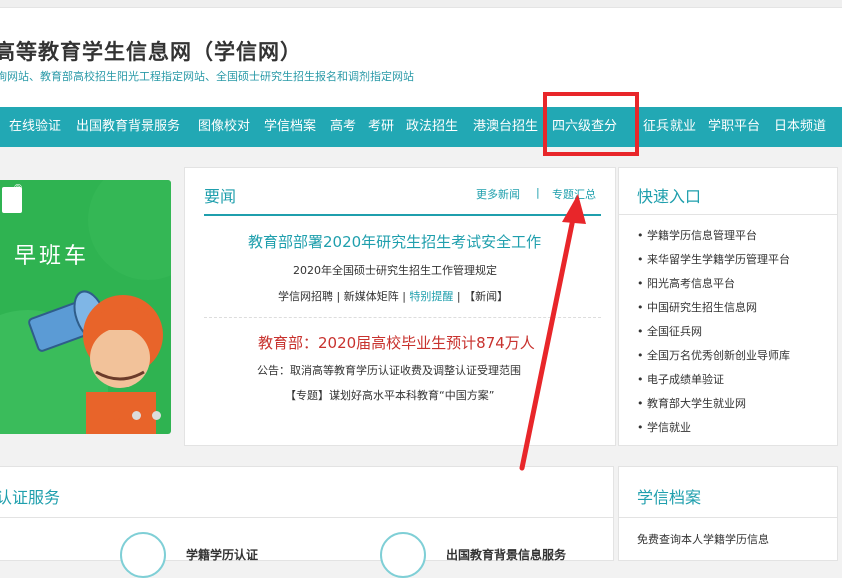 The height and width of the screenshot is (578, 842). I want to click on site-subtitle: 询网站、教育部高校招生阳光工程指定网站、全国硕士研究生招生报名和调剂指定网站, so click(207, 76).